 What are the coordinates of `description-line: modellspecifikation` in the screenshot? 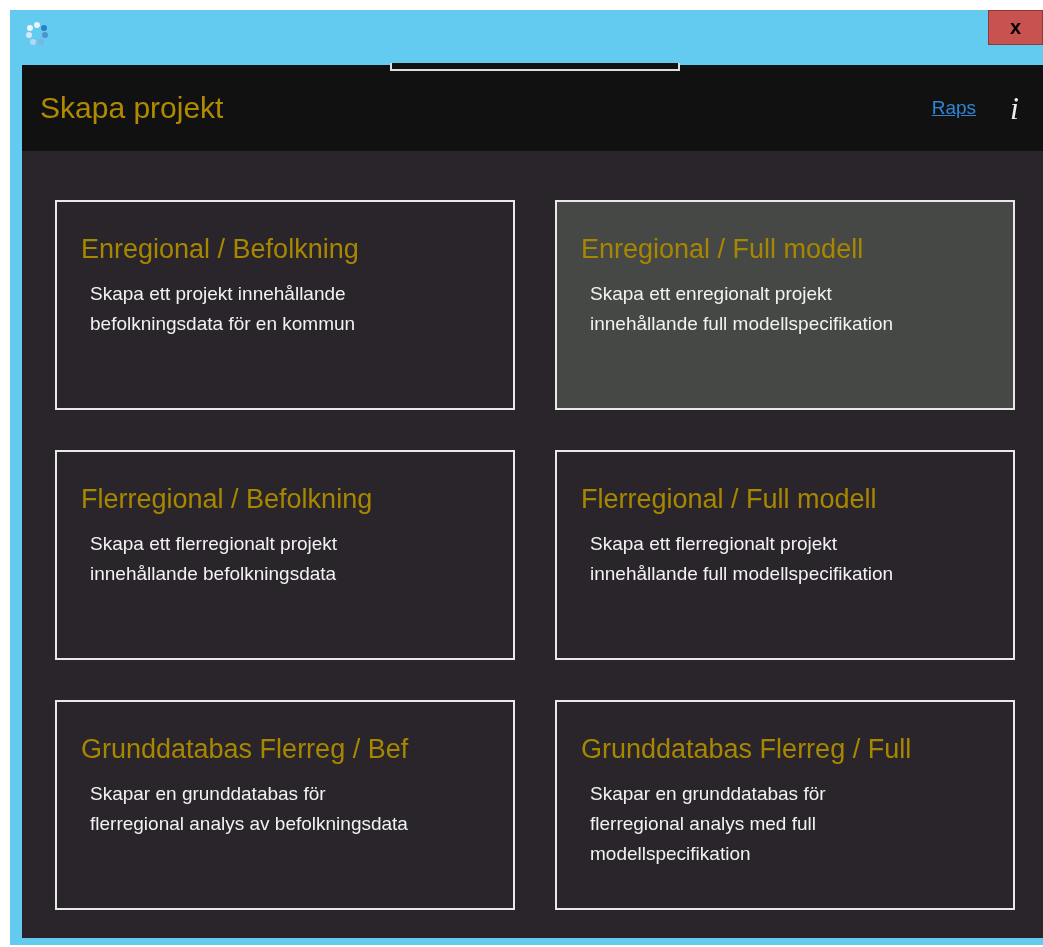 It's located at (671, 854).